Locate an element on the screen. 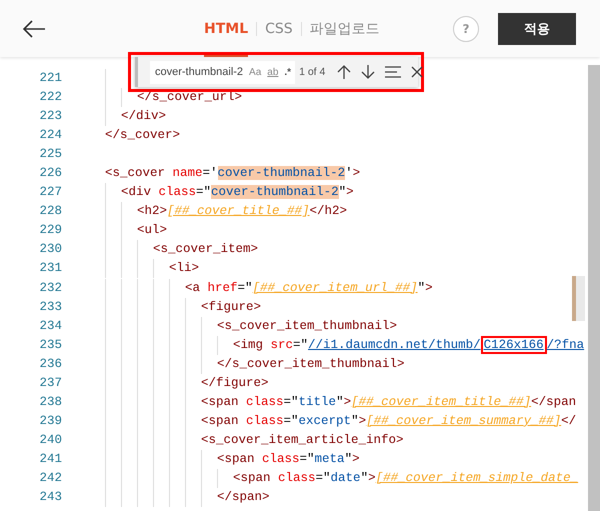 This screenshot has height=511, width=600. line-number: 242 is located at coordinates (50, 478).